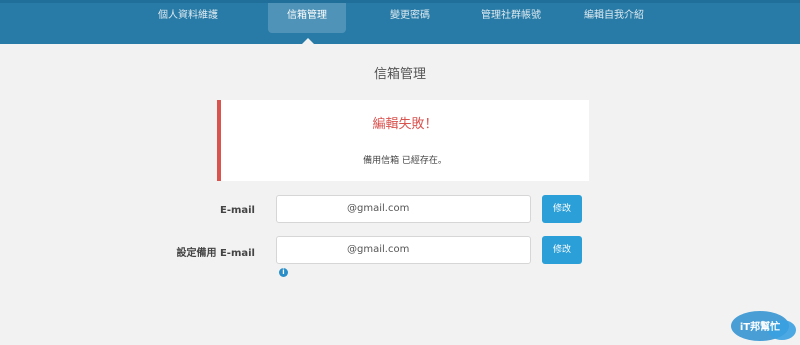  I want to click on tab-change-password-label: 變更密碼, so click(410, 15).